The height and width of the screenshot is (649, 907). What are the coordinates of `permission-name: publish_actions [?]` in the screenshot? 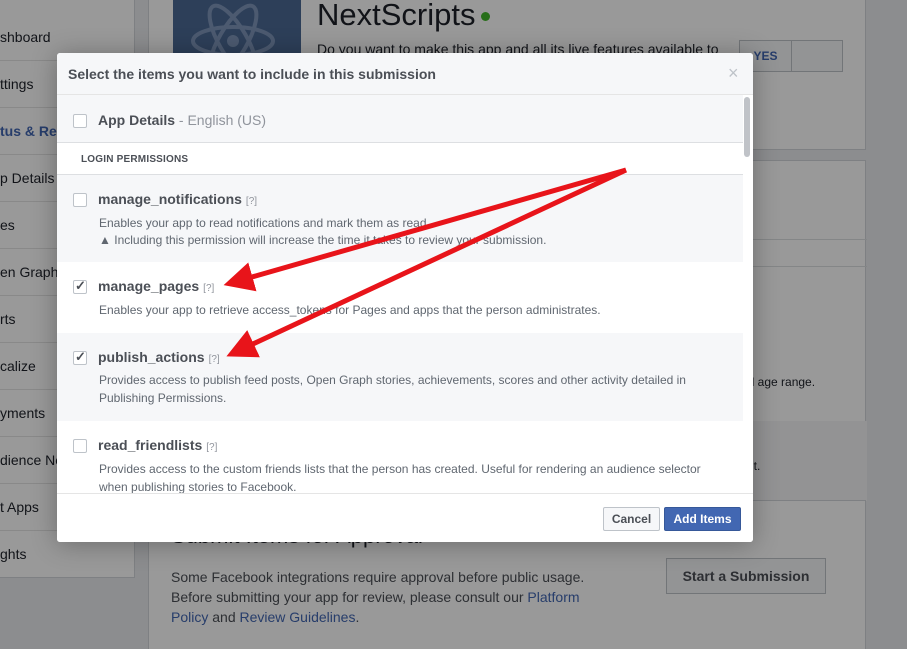 It's located at (159, 357).